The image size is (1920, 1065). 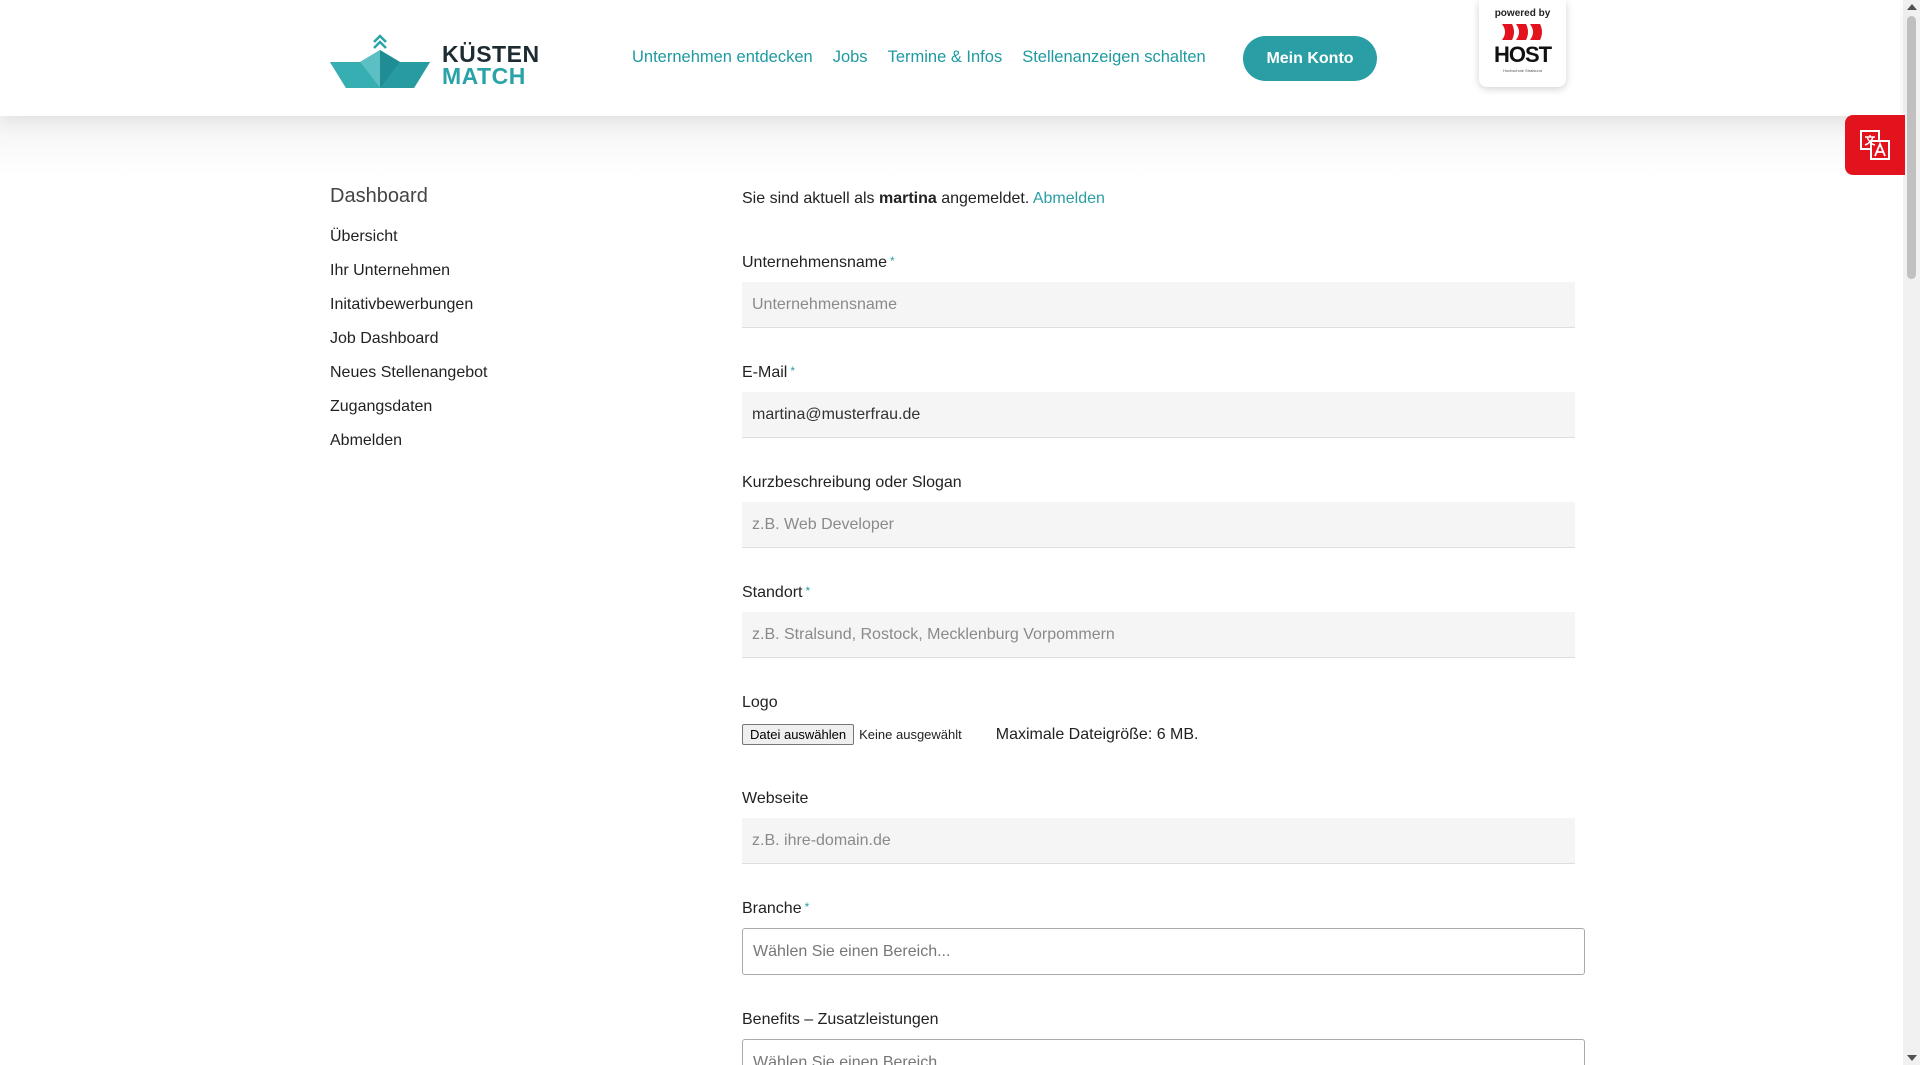 I want to click on company-name-field: Unternehmensname * Unternehmensname, so click(x=1158, y=291).